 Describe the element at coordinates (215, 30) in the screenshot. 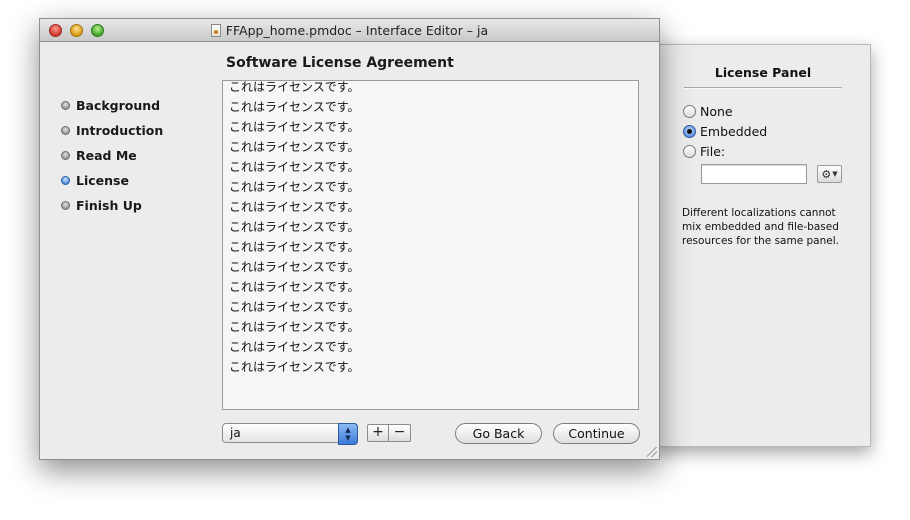

I see `document-icon` at that location.